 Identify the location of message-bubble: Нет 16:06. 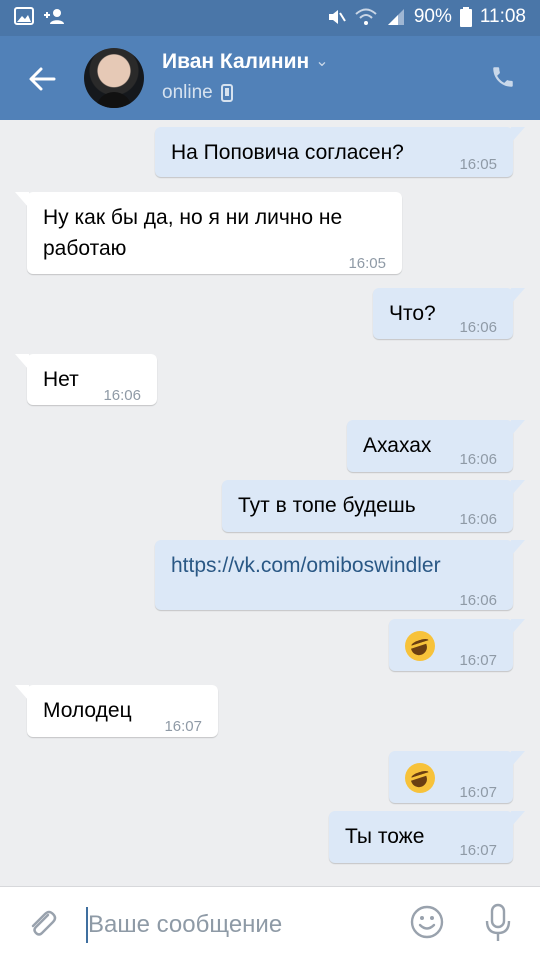
(86, 379).